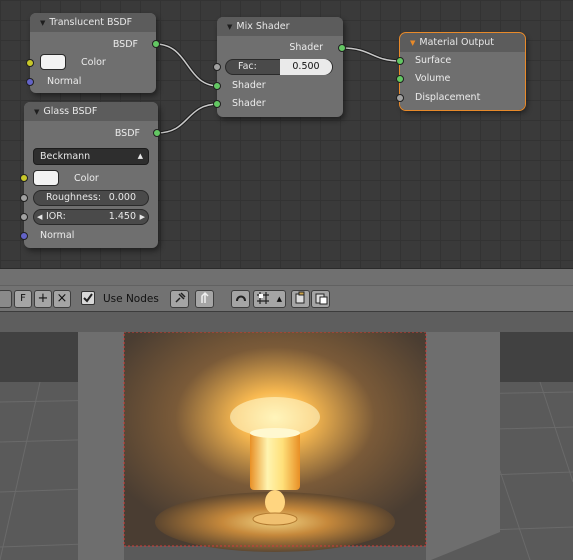  I want to click on add-icon: +, so click(43, 299).